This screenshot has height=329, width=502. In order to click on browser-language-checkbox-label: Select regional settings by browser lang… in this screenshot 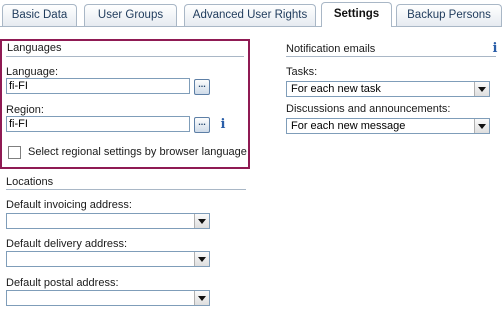, I will do `click(137, 152)`.